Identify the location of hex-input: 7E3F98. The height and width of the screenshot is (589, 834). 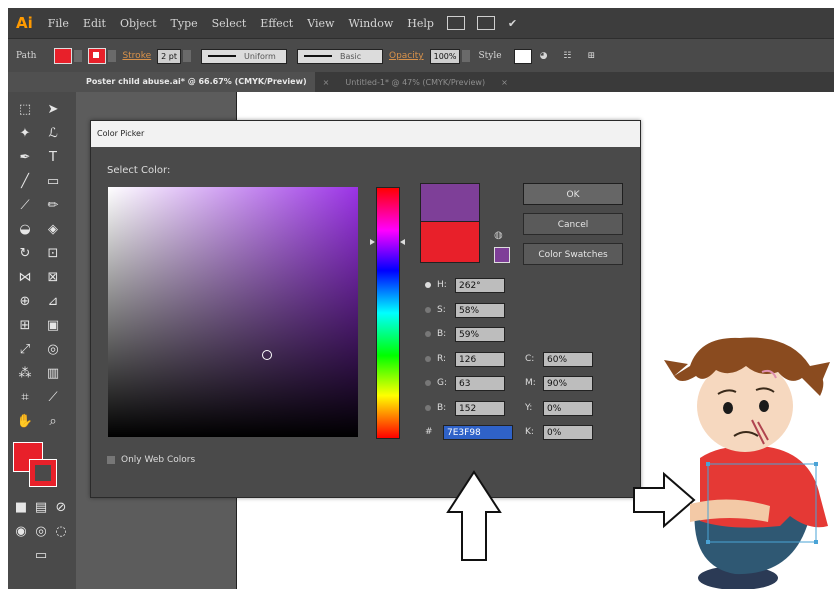
(478, 432).